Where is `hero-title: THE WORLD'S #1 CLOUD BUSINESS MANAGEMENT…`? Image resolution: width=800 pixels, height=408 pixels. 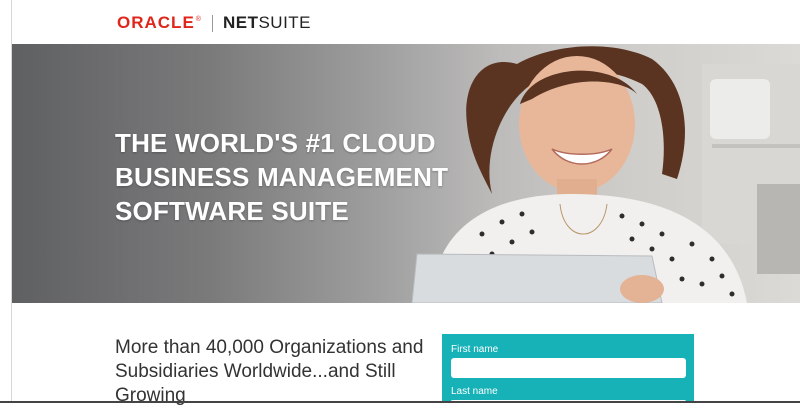
hero-title: THE WORLD'S #1 CLOUD BUSINESS MANAGEMENT… is located at coordinates (295, 177).